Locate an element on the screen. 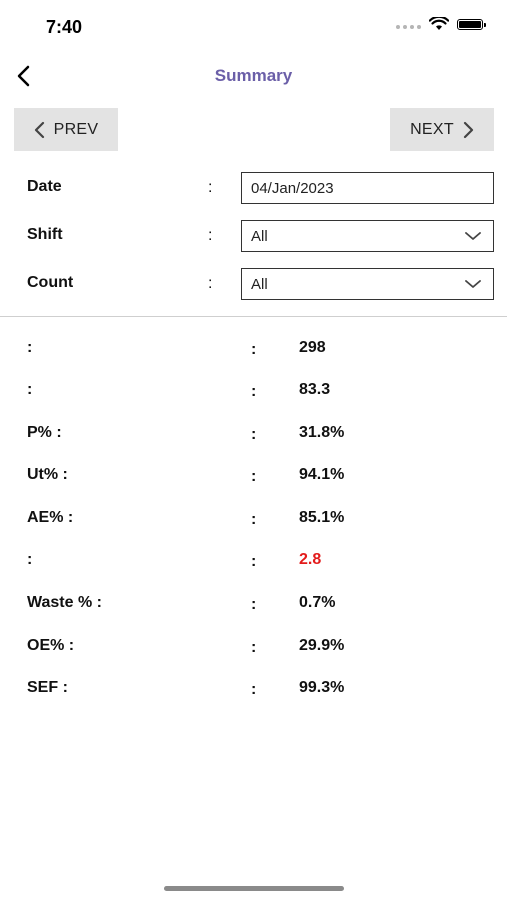  shift-label: Shift is located at coordinates (45, 234).